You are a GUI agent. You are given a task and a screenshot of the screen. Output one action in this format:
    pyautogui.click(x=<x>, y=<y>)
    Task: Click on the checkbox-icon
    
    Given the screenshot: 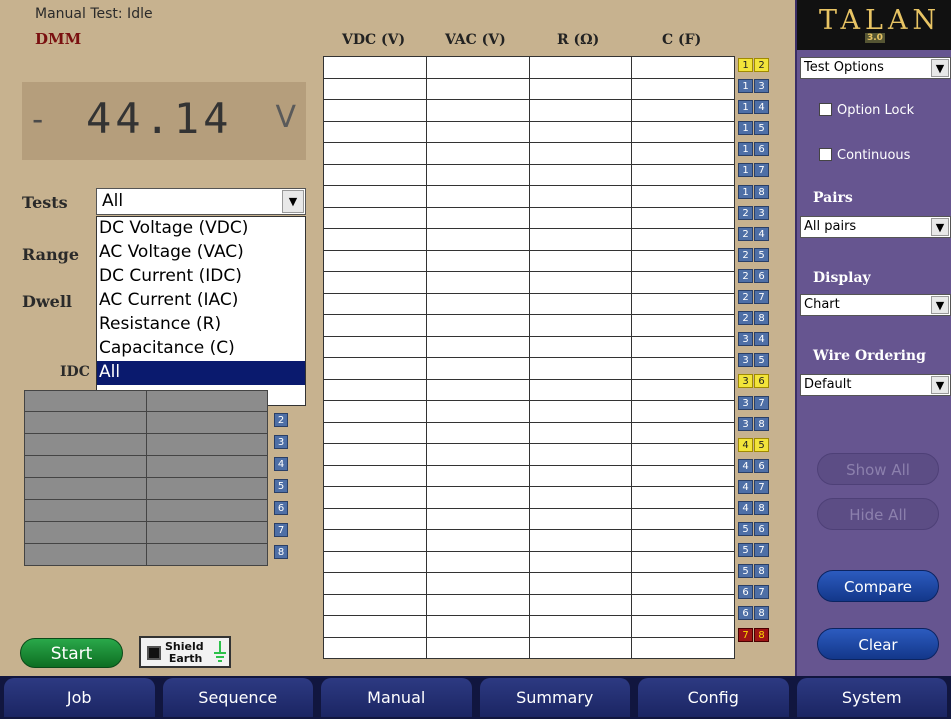 What is the action you would take?
    pyautogui.click(x=825, y=109)
    